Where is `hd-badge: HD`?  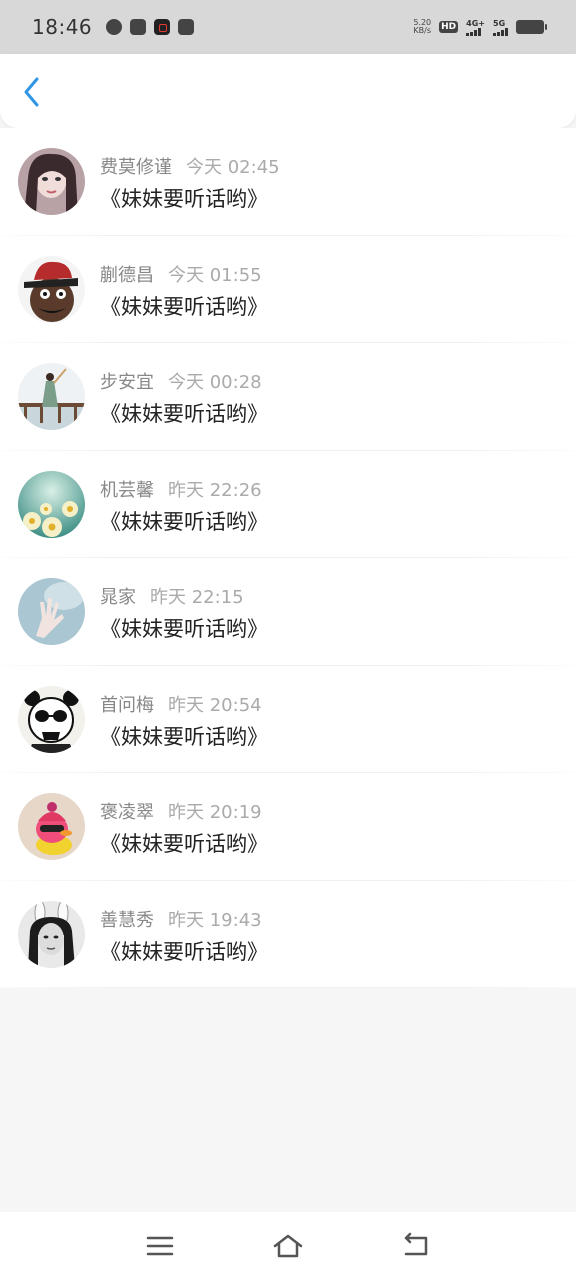 hd-badge: HD is located at coordinates (449, 27).